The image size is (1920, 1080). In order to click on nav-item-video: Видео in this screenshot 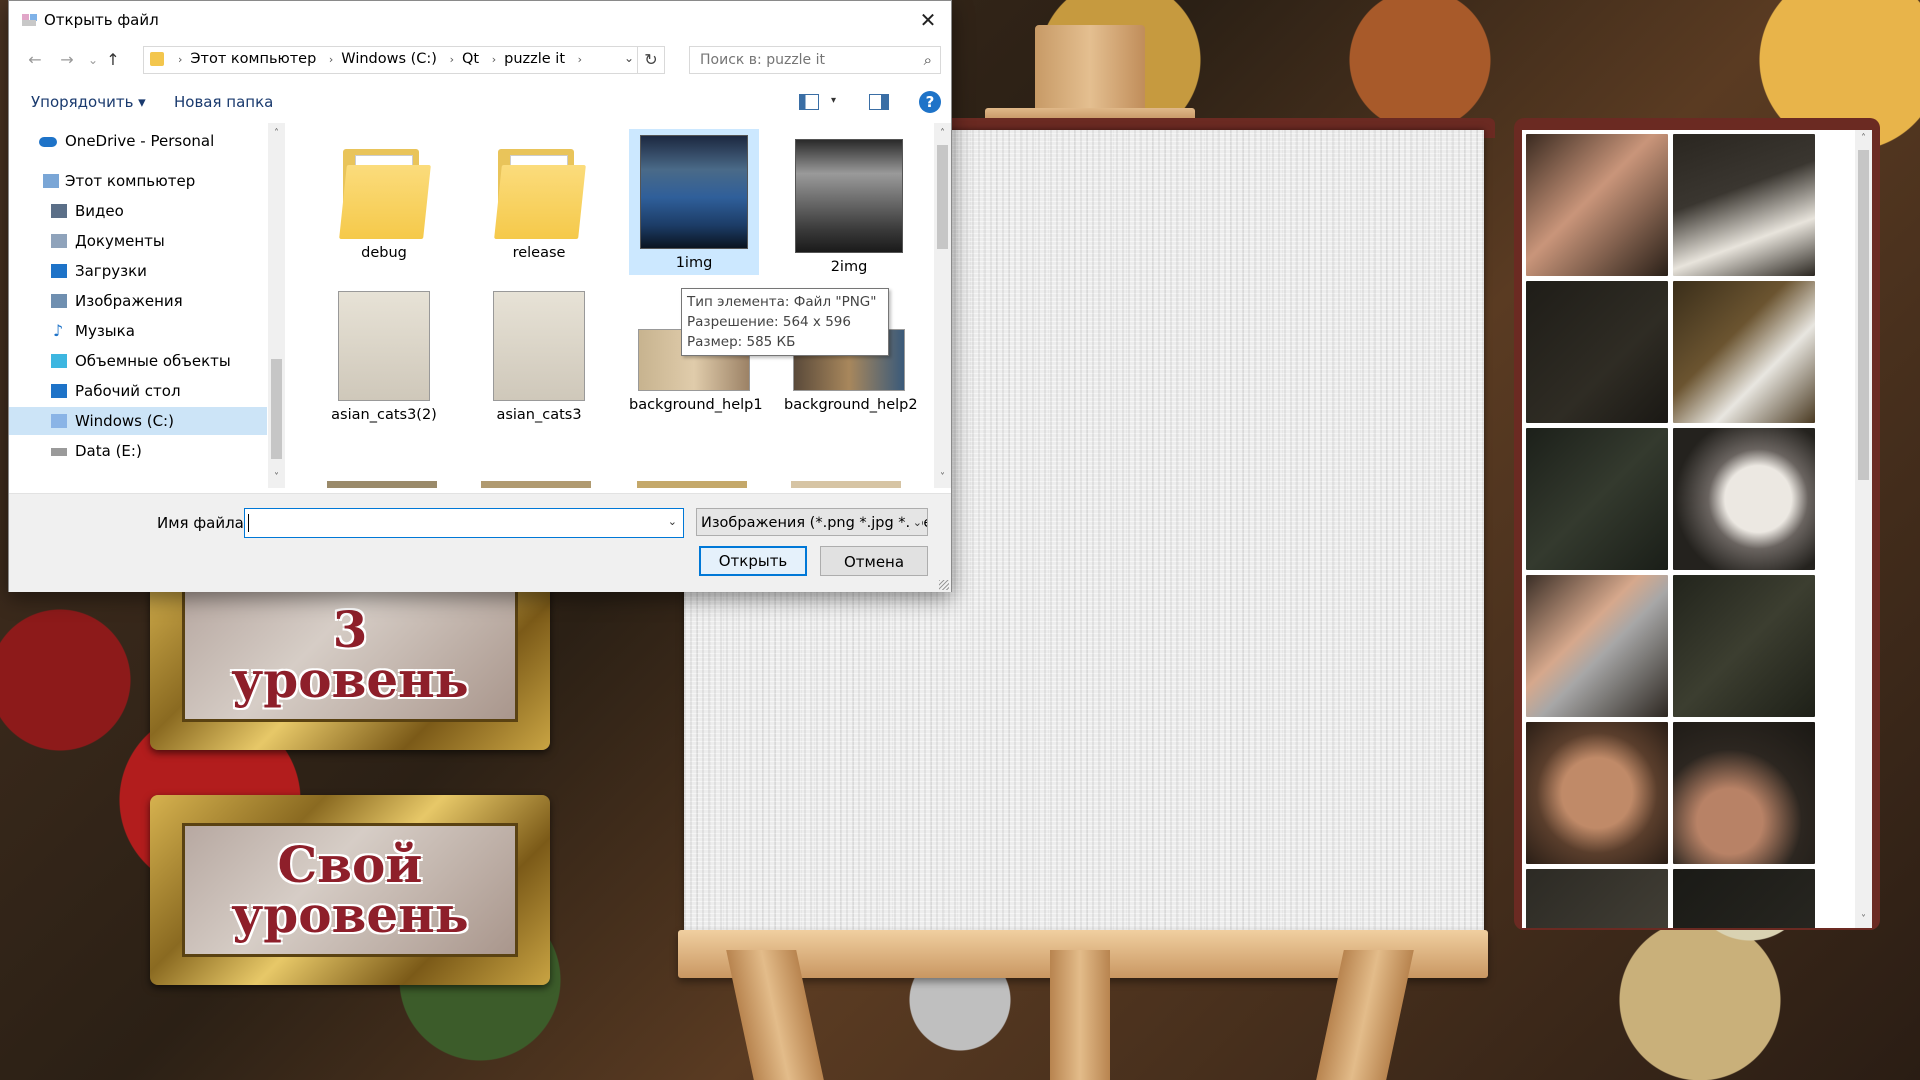, I will do `click(138, 211)`.